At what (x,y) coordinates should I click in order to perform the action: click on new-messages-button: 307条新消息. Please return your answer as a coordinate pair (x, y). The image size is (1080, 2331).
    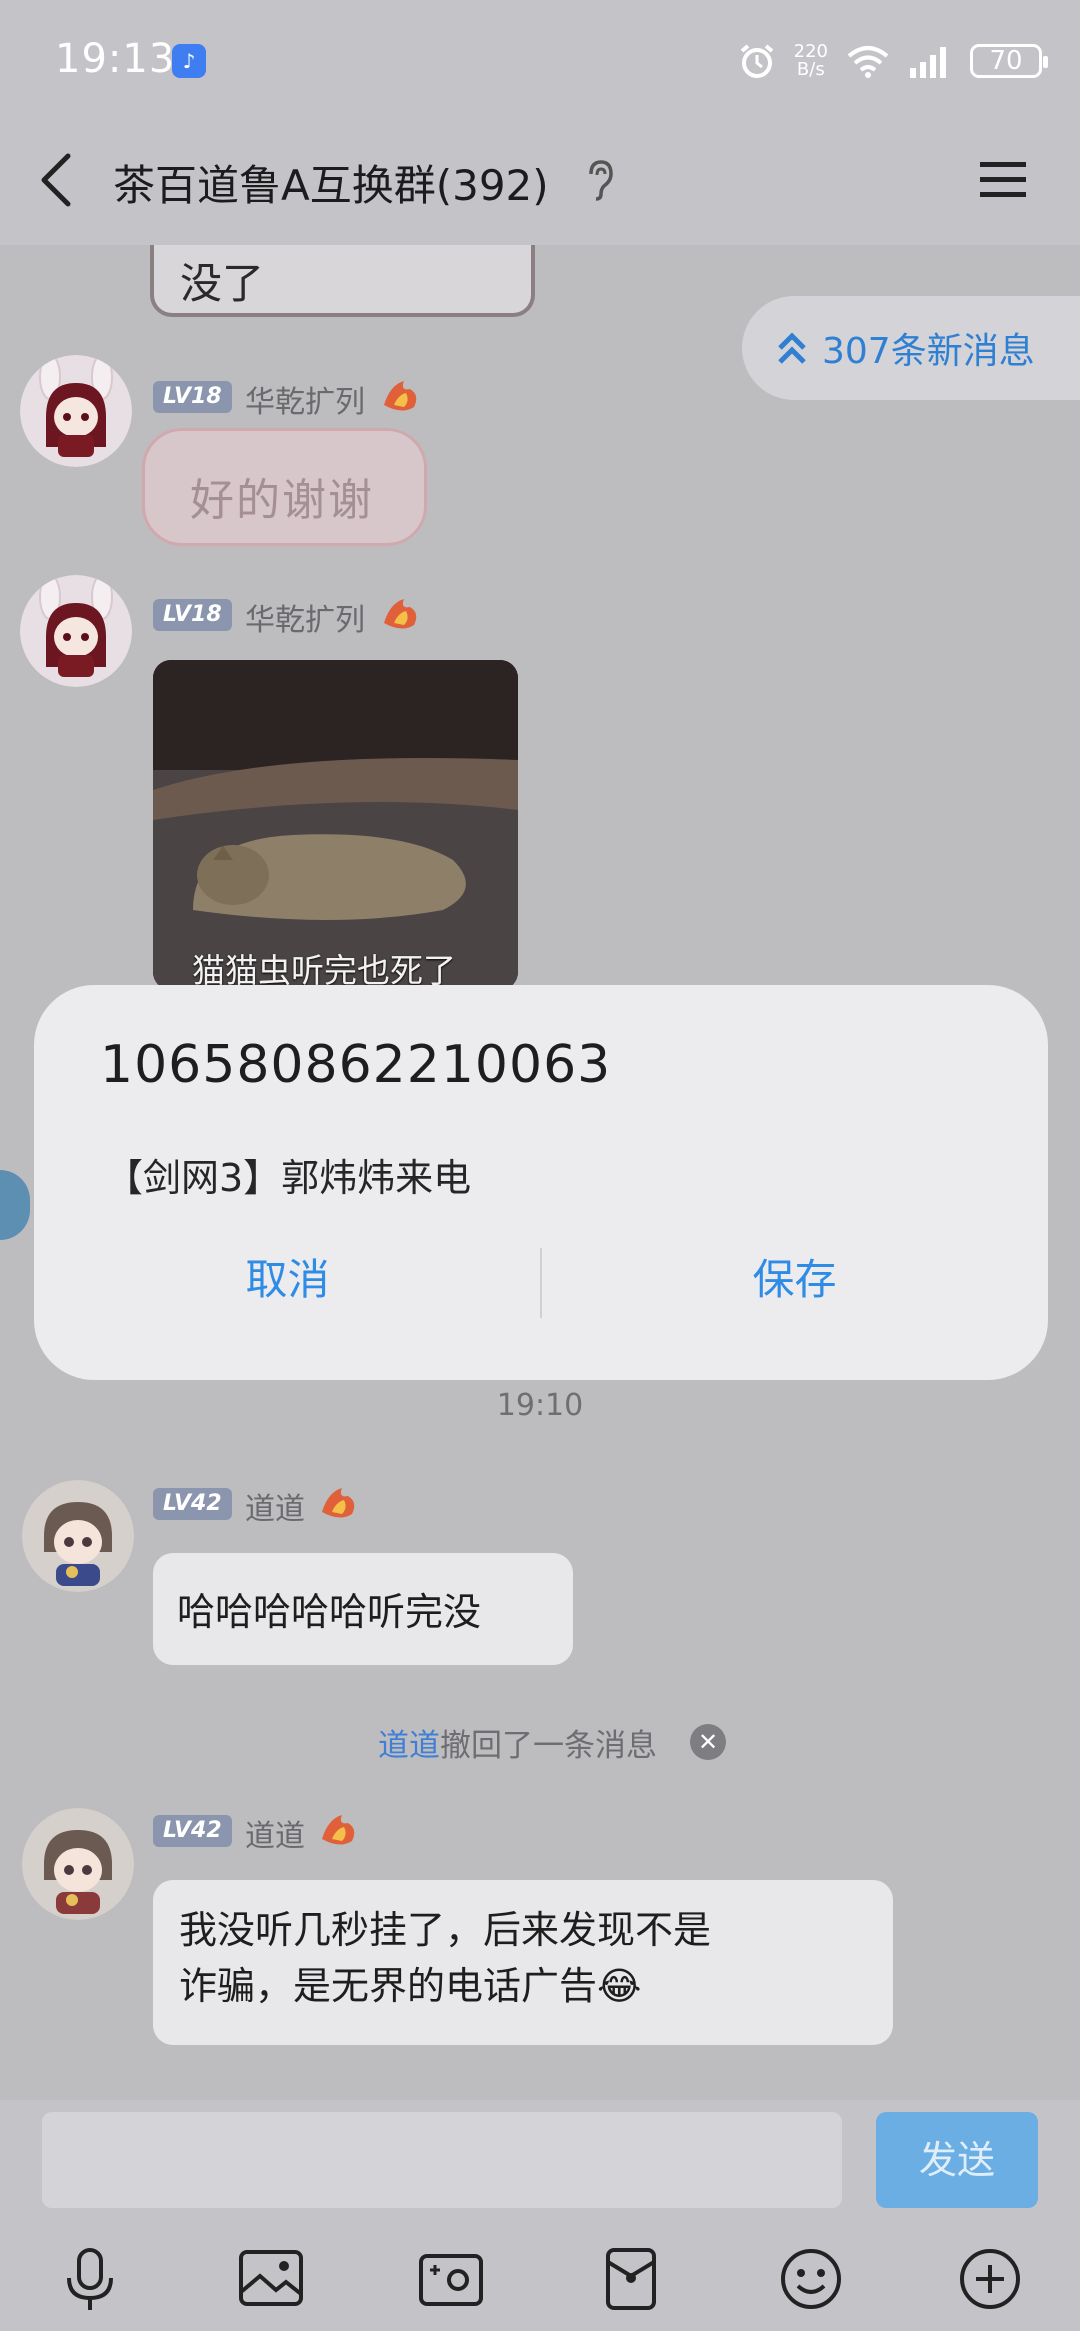
    Looking at the image, I should click on (911, 348).